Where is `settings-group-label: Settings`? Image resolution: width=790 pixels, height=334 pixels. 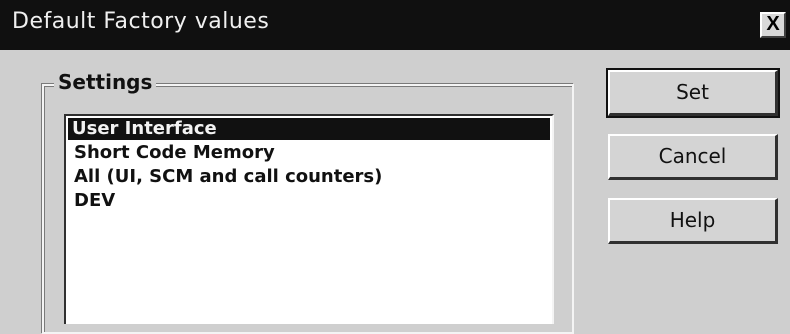 settings-group-label: Settings is located at coordinates (105, 82).